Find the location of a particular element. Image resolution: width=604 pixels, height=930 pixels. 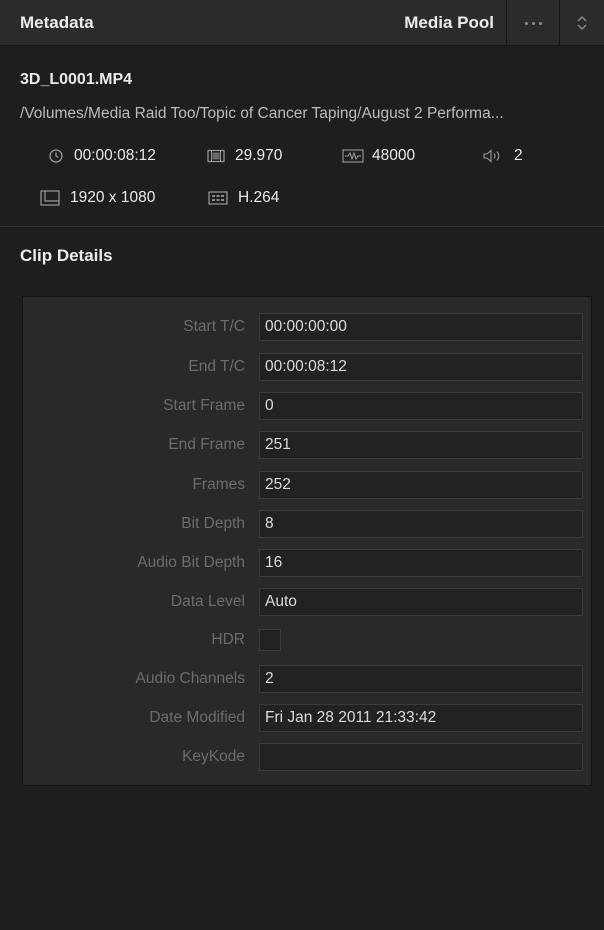

data-level-label: Data Level is located at coordinates (207, 601).